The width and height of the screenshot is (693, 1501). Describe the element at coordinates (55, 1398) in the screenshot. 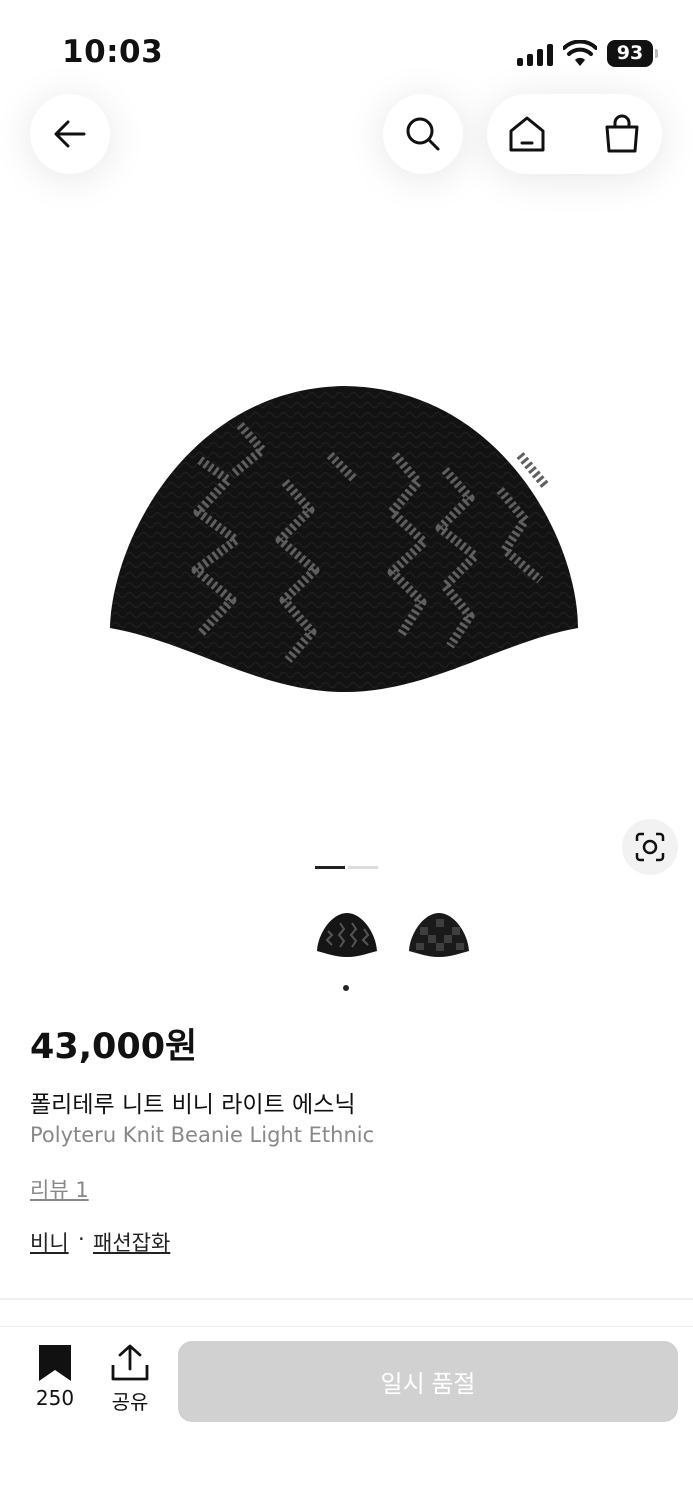

I see `bookmark-count: 250` at that location.